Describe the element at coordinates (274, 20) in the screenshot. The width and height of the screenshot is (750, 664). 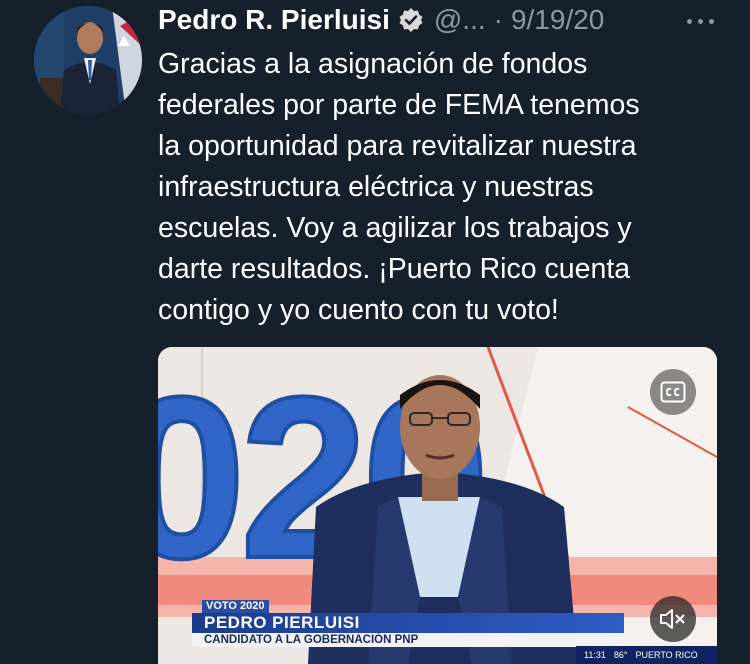
I see `author-name: Pedro R. Pierluisi` at that location.